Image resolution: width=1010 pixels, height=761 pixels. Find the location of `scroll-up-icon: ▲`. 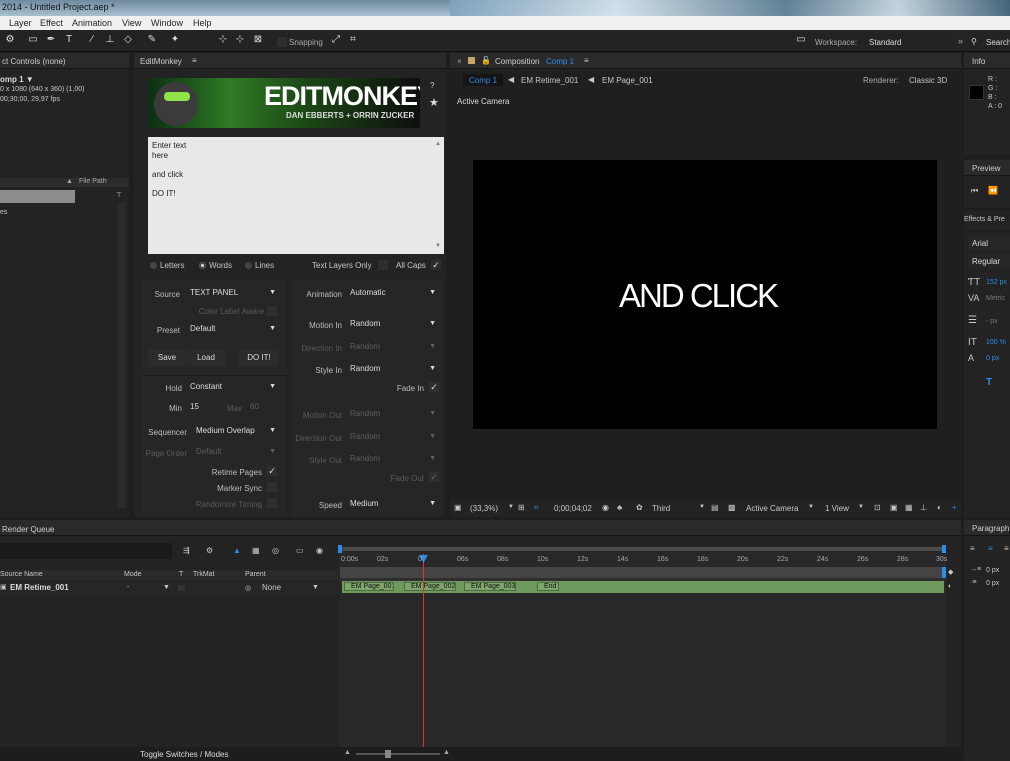

scroll-up-icon: ▲ is located at coordinates (438, 145).